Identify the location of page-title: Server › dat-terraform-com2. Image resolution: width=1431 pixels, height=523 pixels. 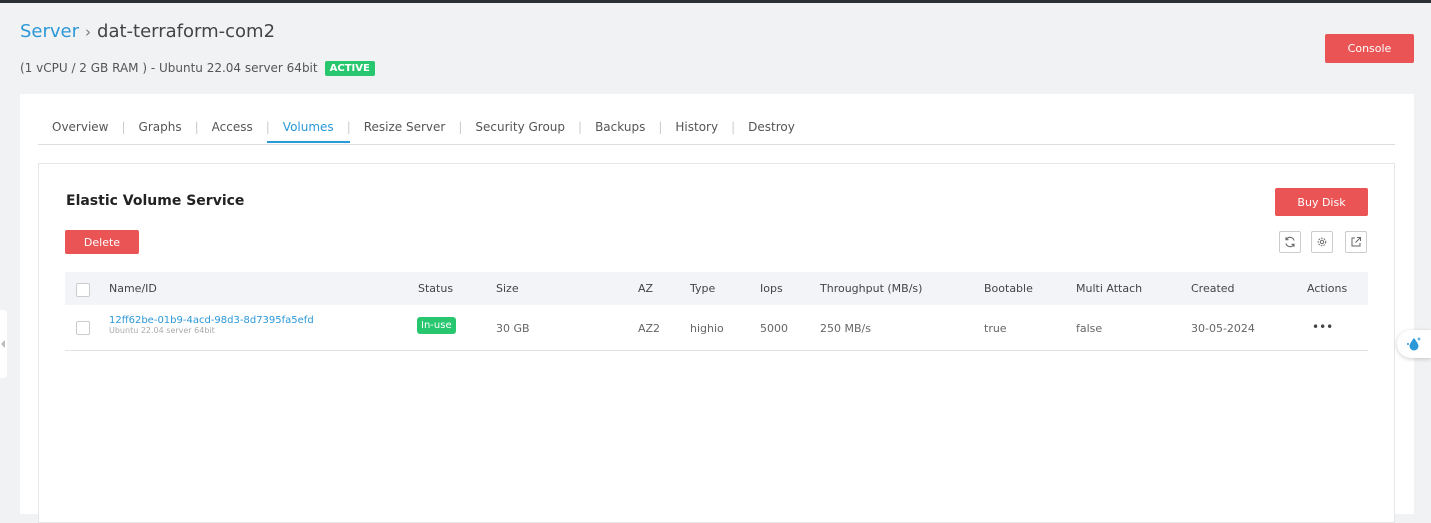
(147, 31).